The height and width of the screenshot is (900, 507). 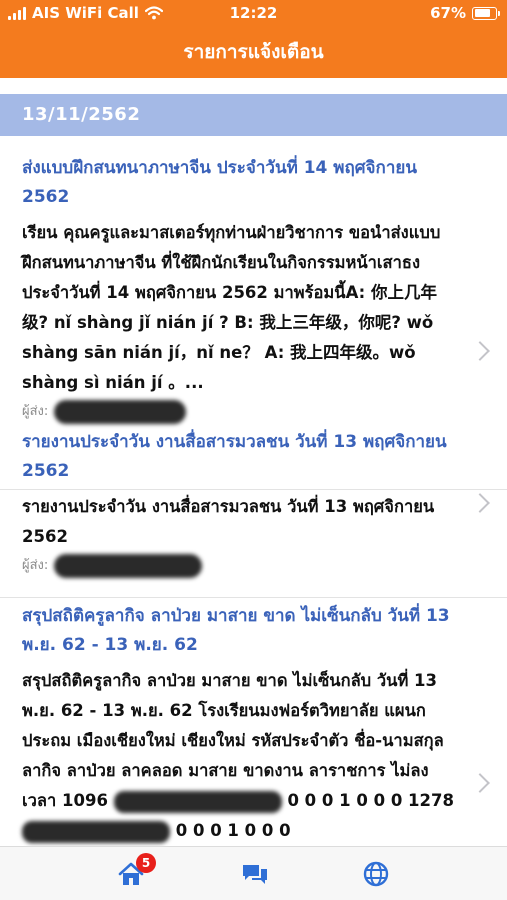 I want to click on tab-messages, so click(x=255, y=874).